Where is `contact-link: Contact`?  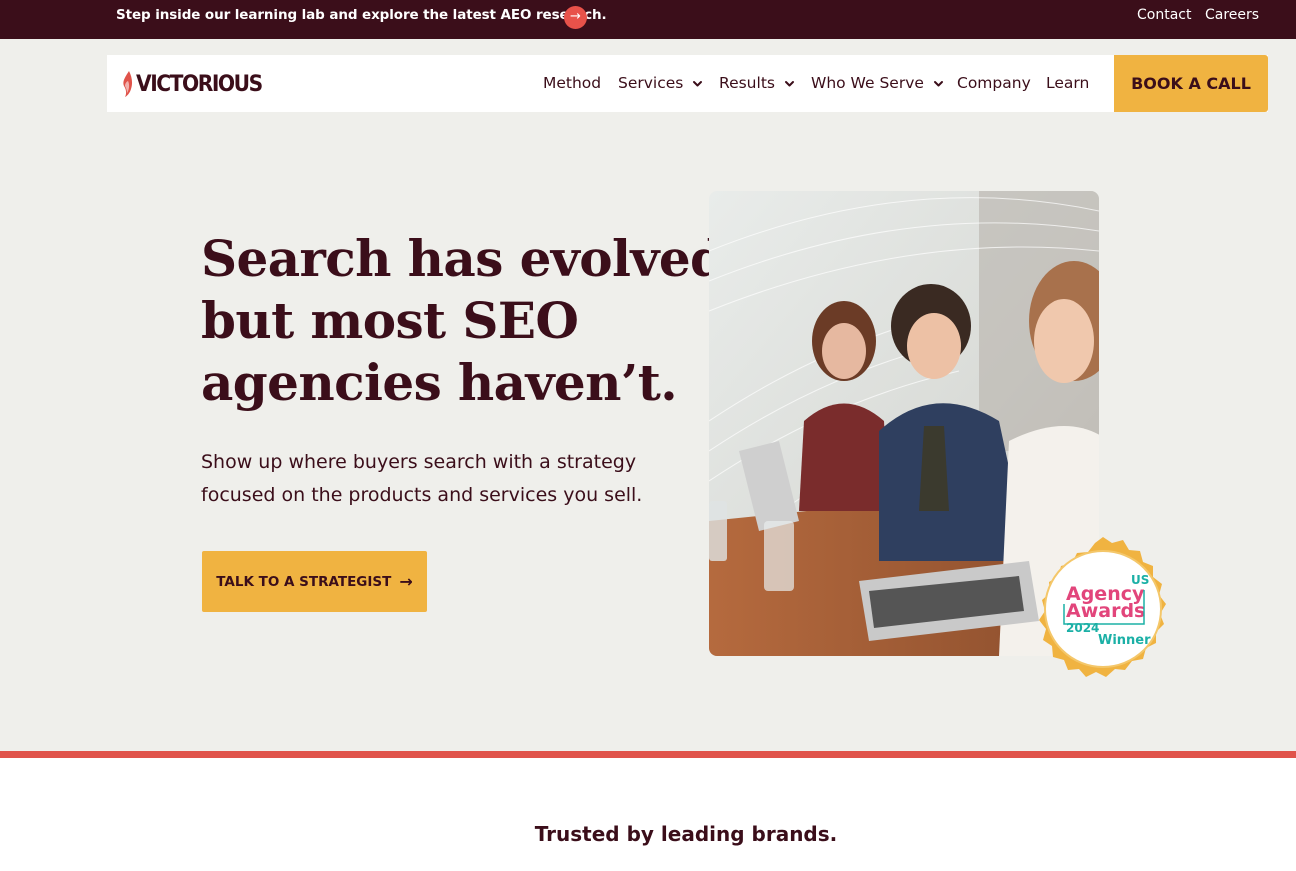 contact-link: Contact is located at coordinates (1164, 15).